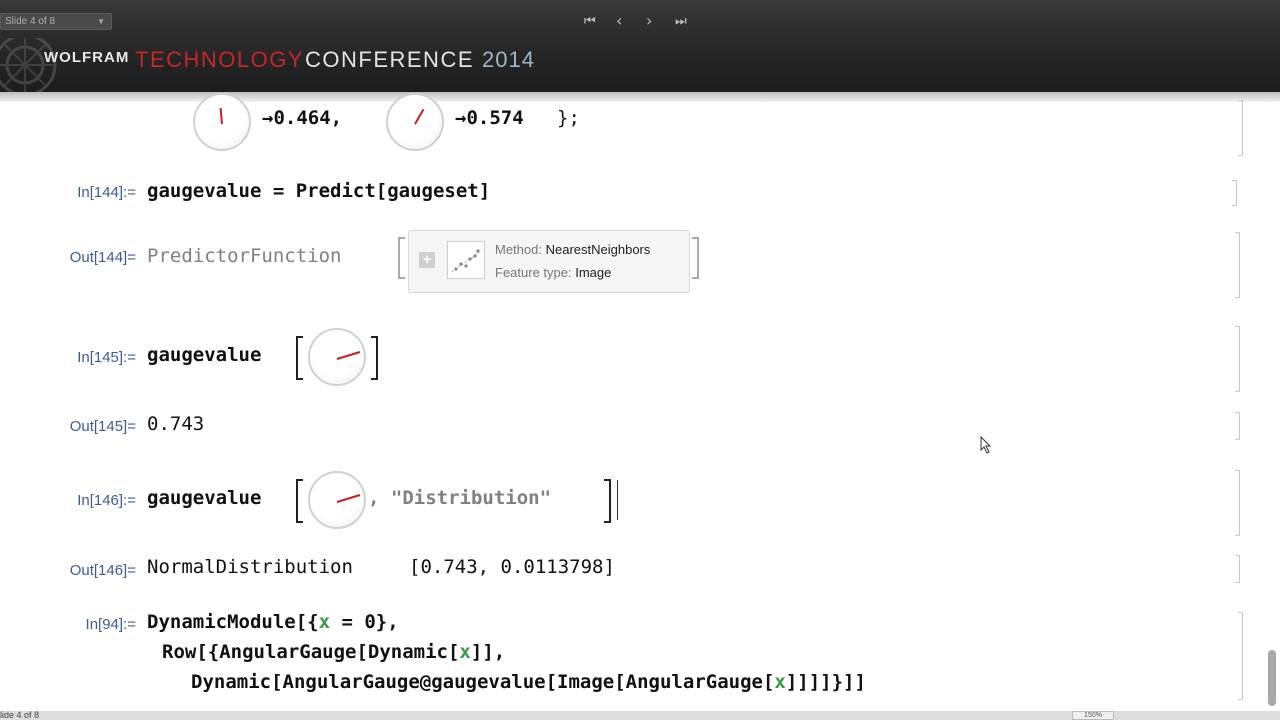 This screenshot has height=720, width=1280. What do you see at coordinates (617, 500) in the screenshot?
I see `text-cursor` at bounding box center [617, 500].